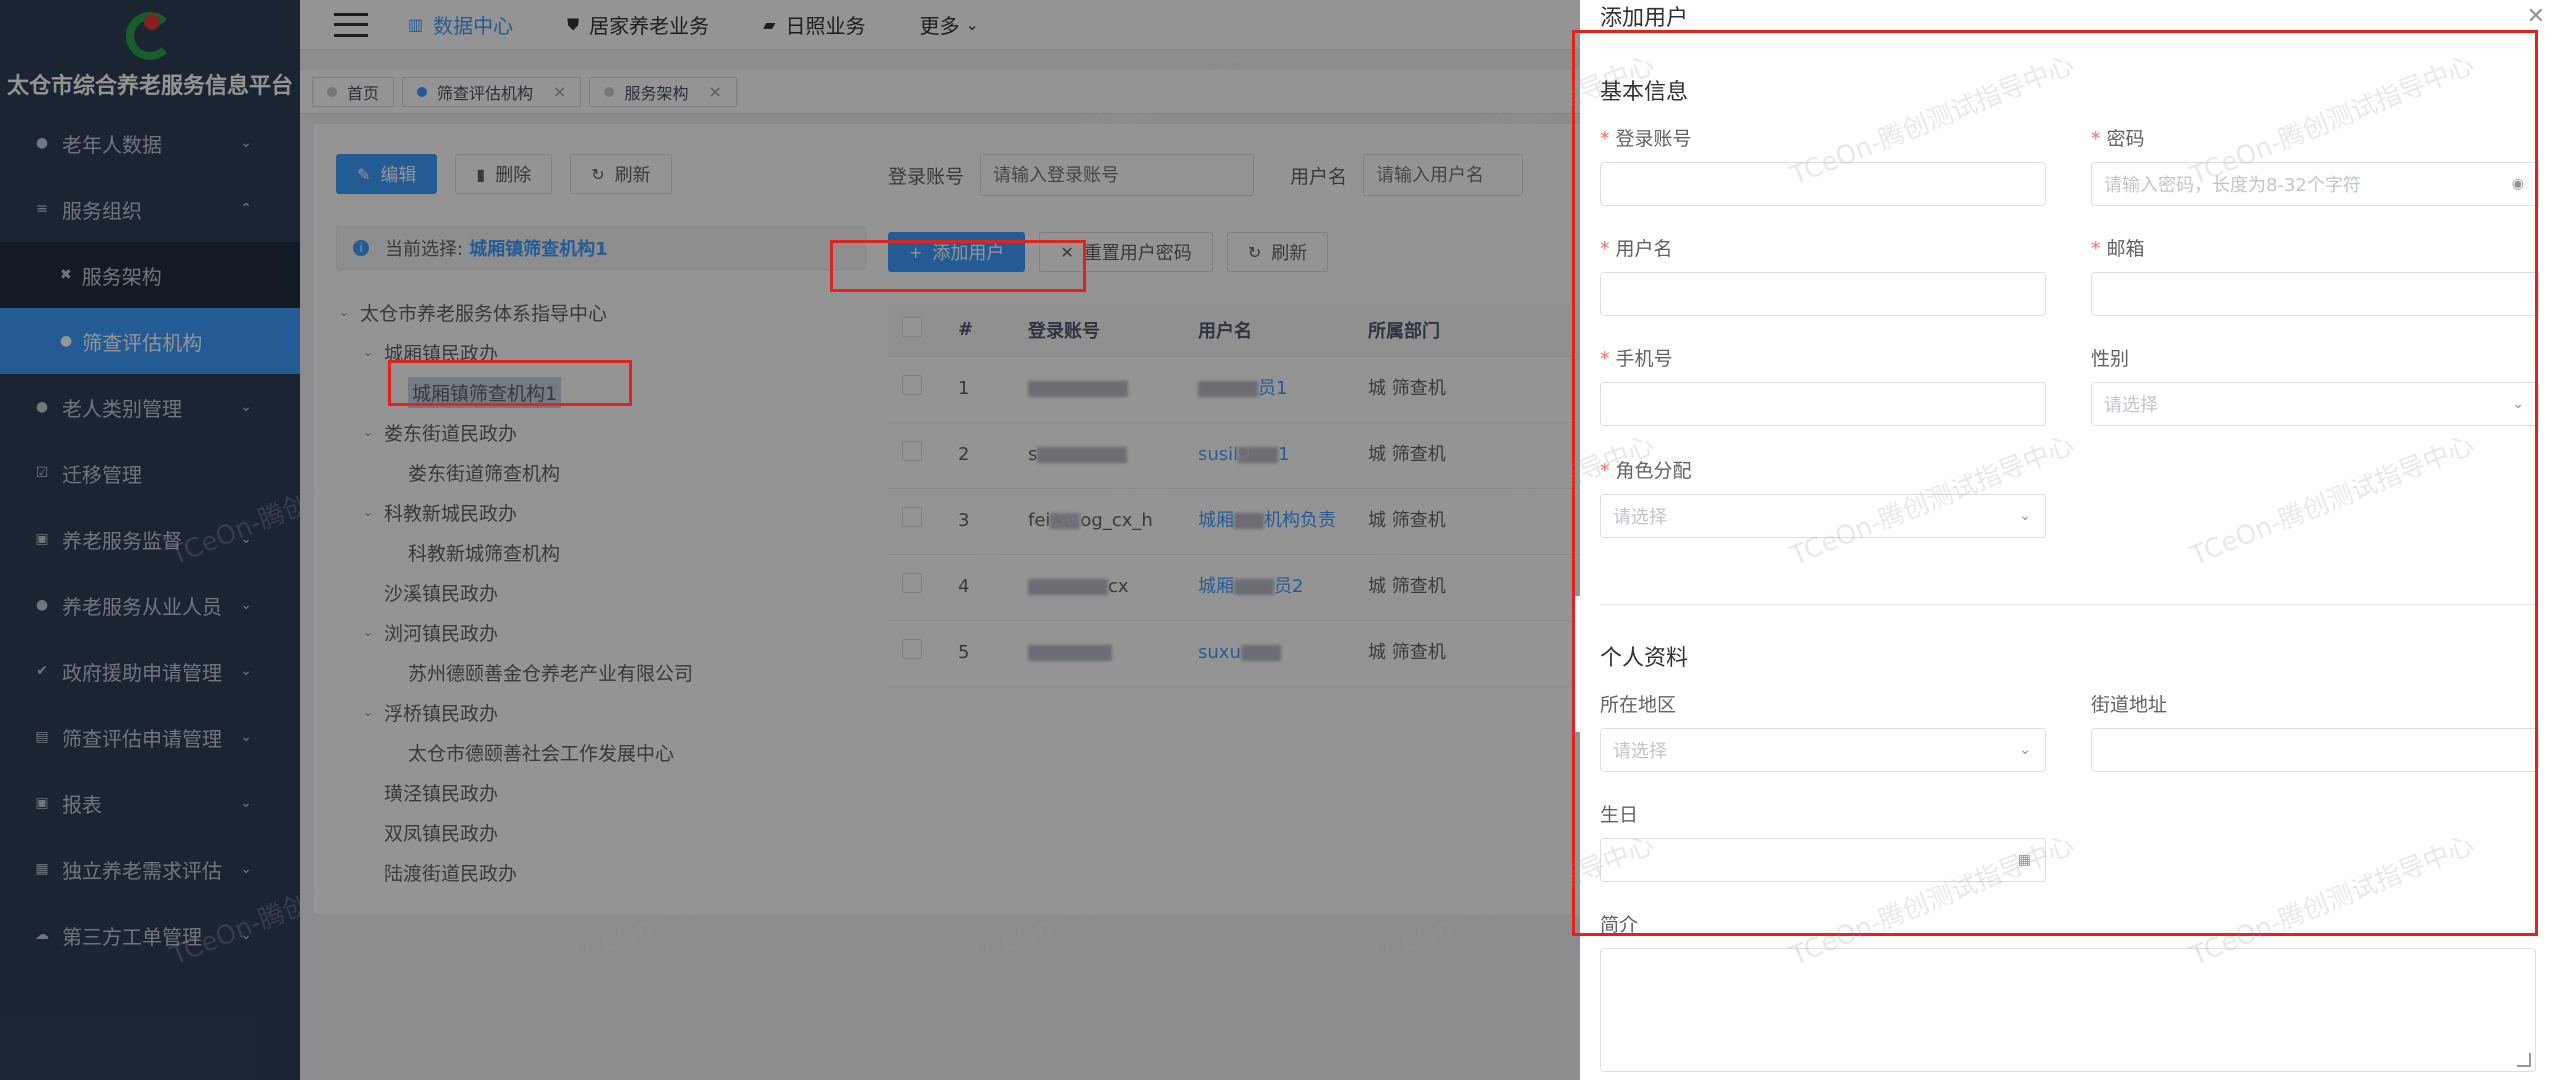 The width and height of the screenshot is (2559, 1080). What do you see at coordinates (958, 266) in the screenshot?
I see `annotation-highlight-add-user` at bounding box center [958, 266].